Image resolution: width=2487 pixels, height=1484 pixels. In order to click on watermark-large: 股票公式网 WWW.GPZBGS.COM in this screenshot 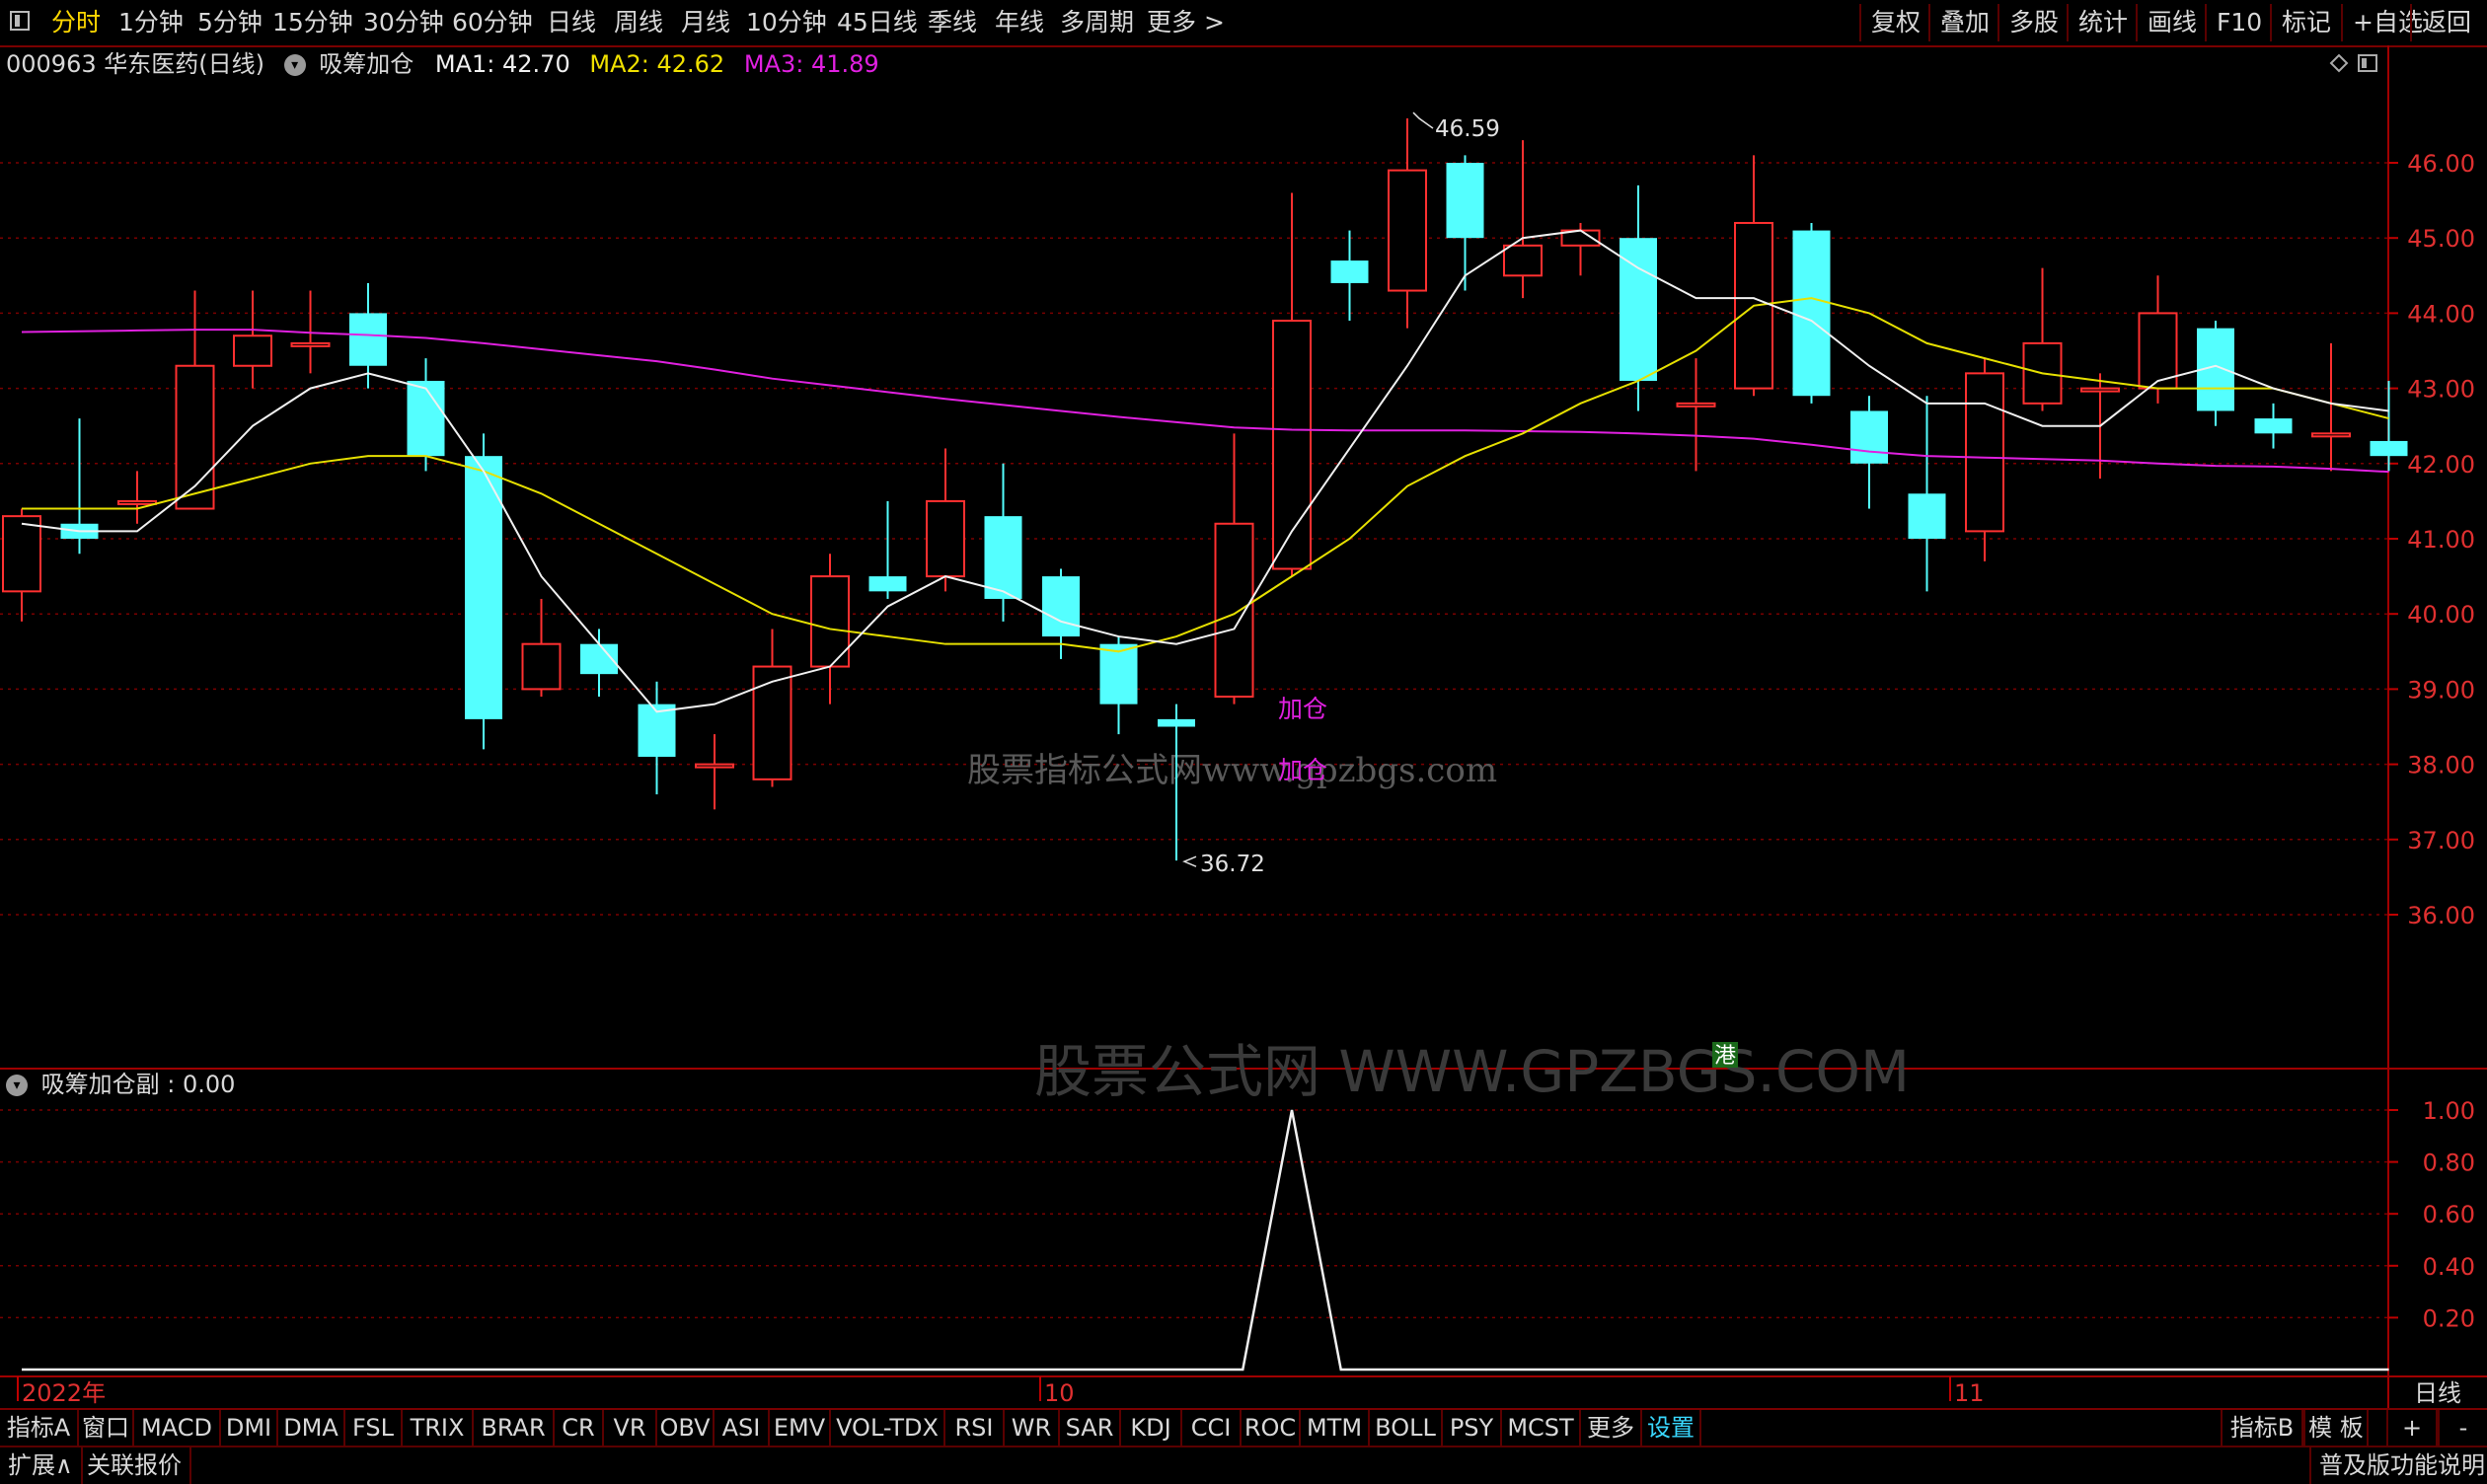, I will do `click(1472, 1071)`.